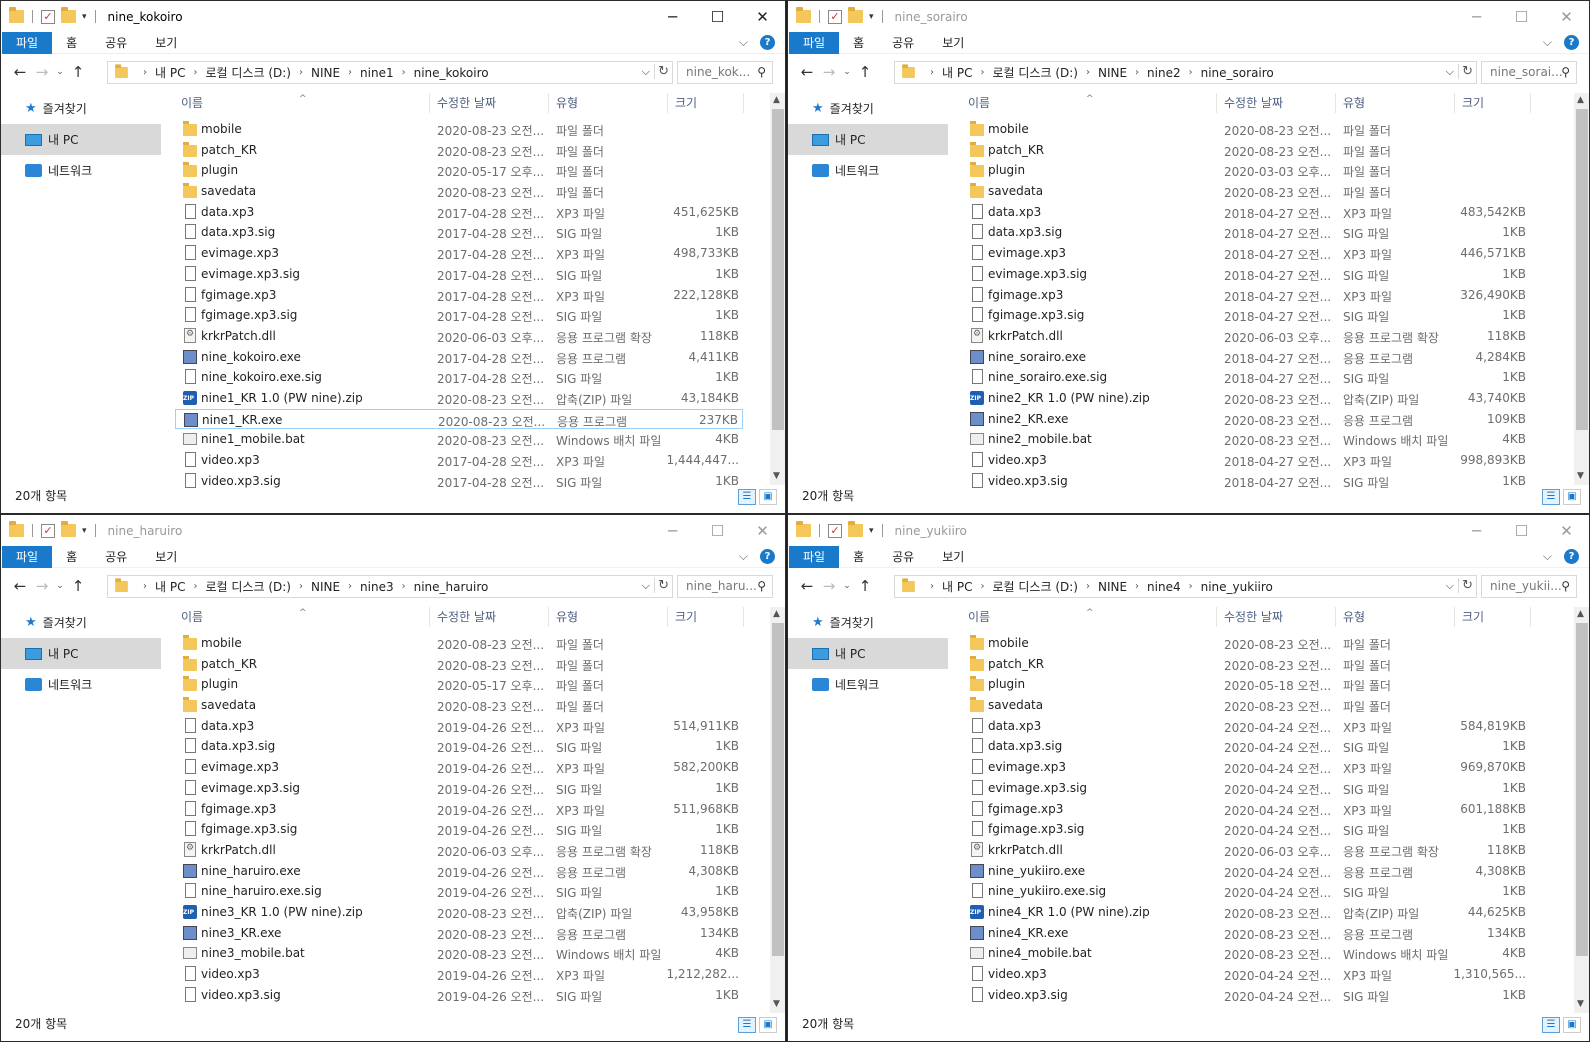  Describe the element at coordinates (1547, 556) in the screenshot. I see `expand-ribbon-icon: ⌵` at that location.